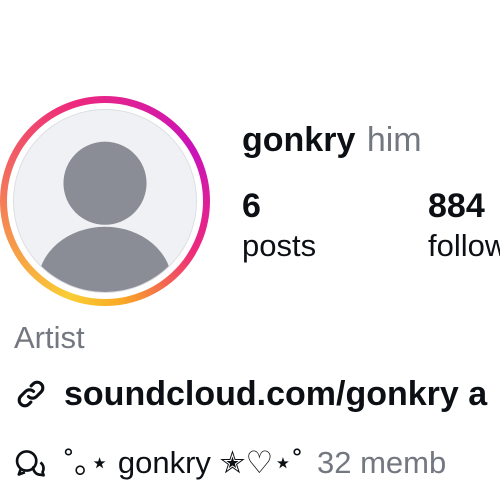 This screenshot has width=500, height=500. What do you see at coordinates (251, 206) in the screenshot?
I see `posts-count: 6` at bounding box center [251, 206].